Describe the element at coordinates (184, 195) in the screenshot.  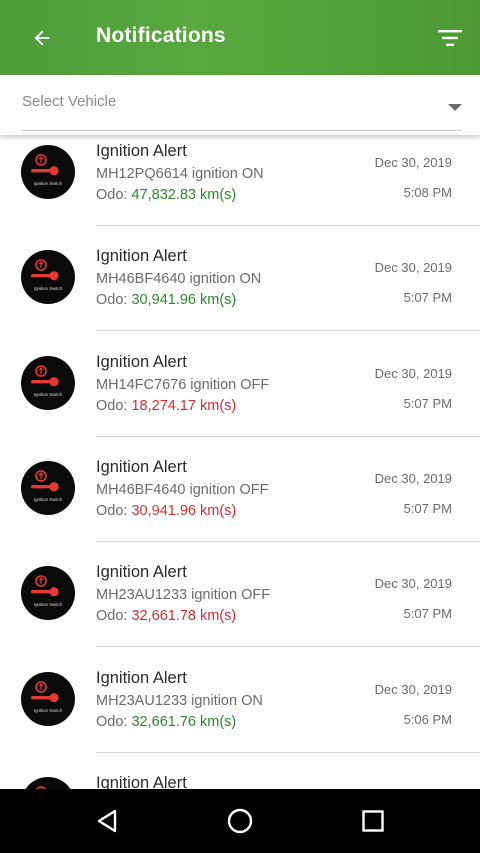
I see `odo-value: 47,832.83 km(s)` at that location.